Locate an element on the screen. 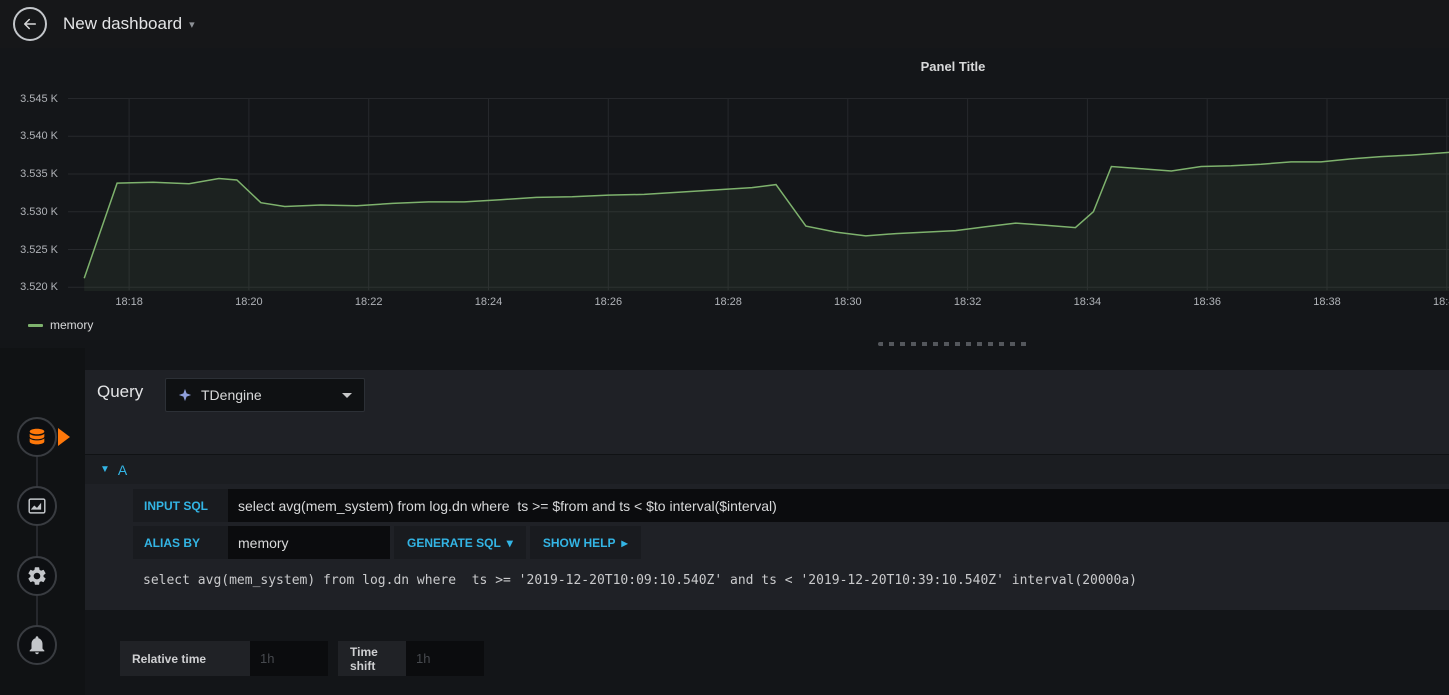 This screenshot has width=1449, height=695. time-shift-label: Time shift is located at coordinates (372, 658).